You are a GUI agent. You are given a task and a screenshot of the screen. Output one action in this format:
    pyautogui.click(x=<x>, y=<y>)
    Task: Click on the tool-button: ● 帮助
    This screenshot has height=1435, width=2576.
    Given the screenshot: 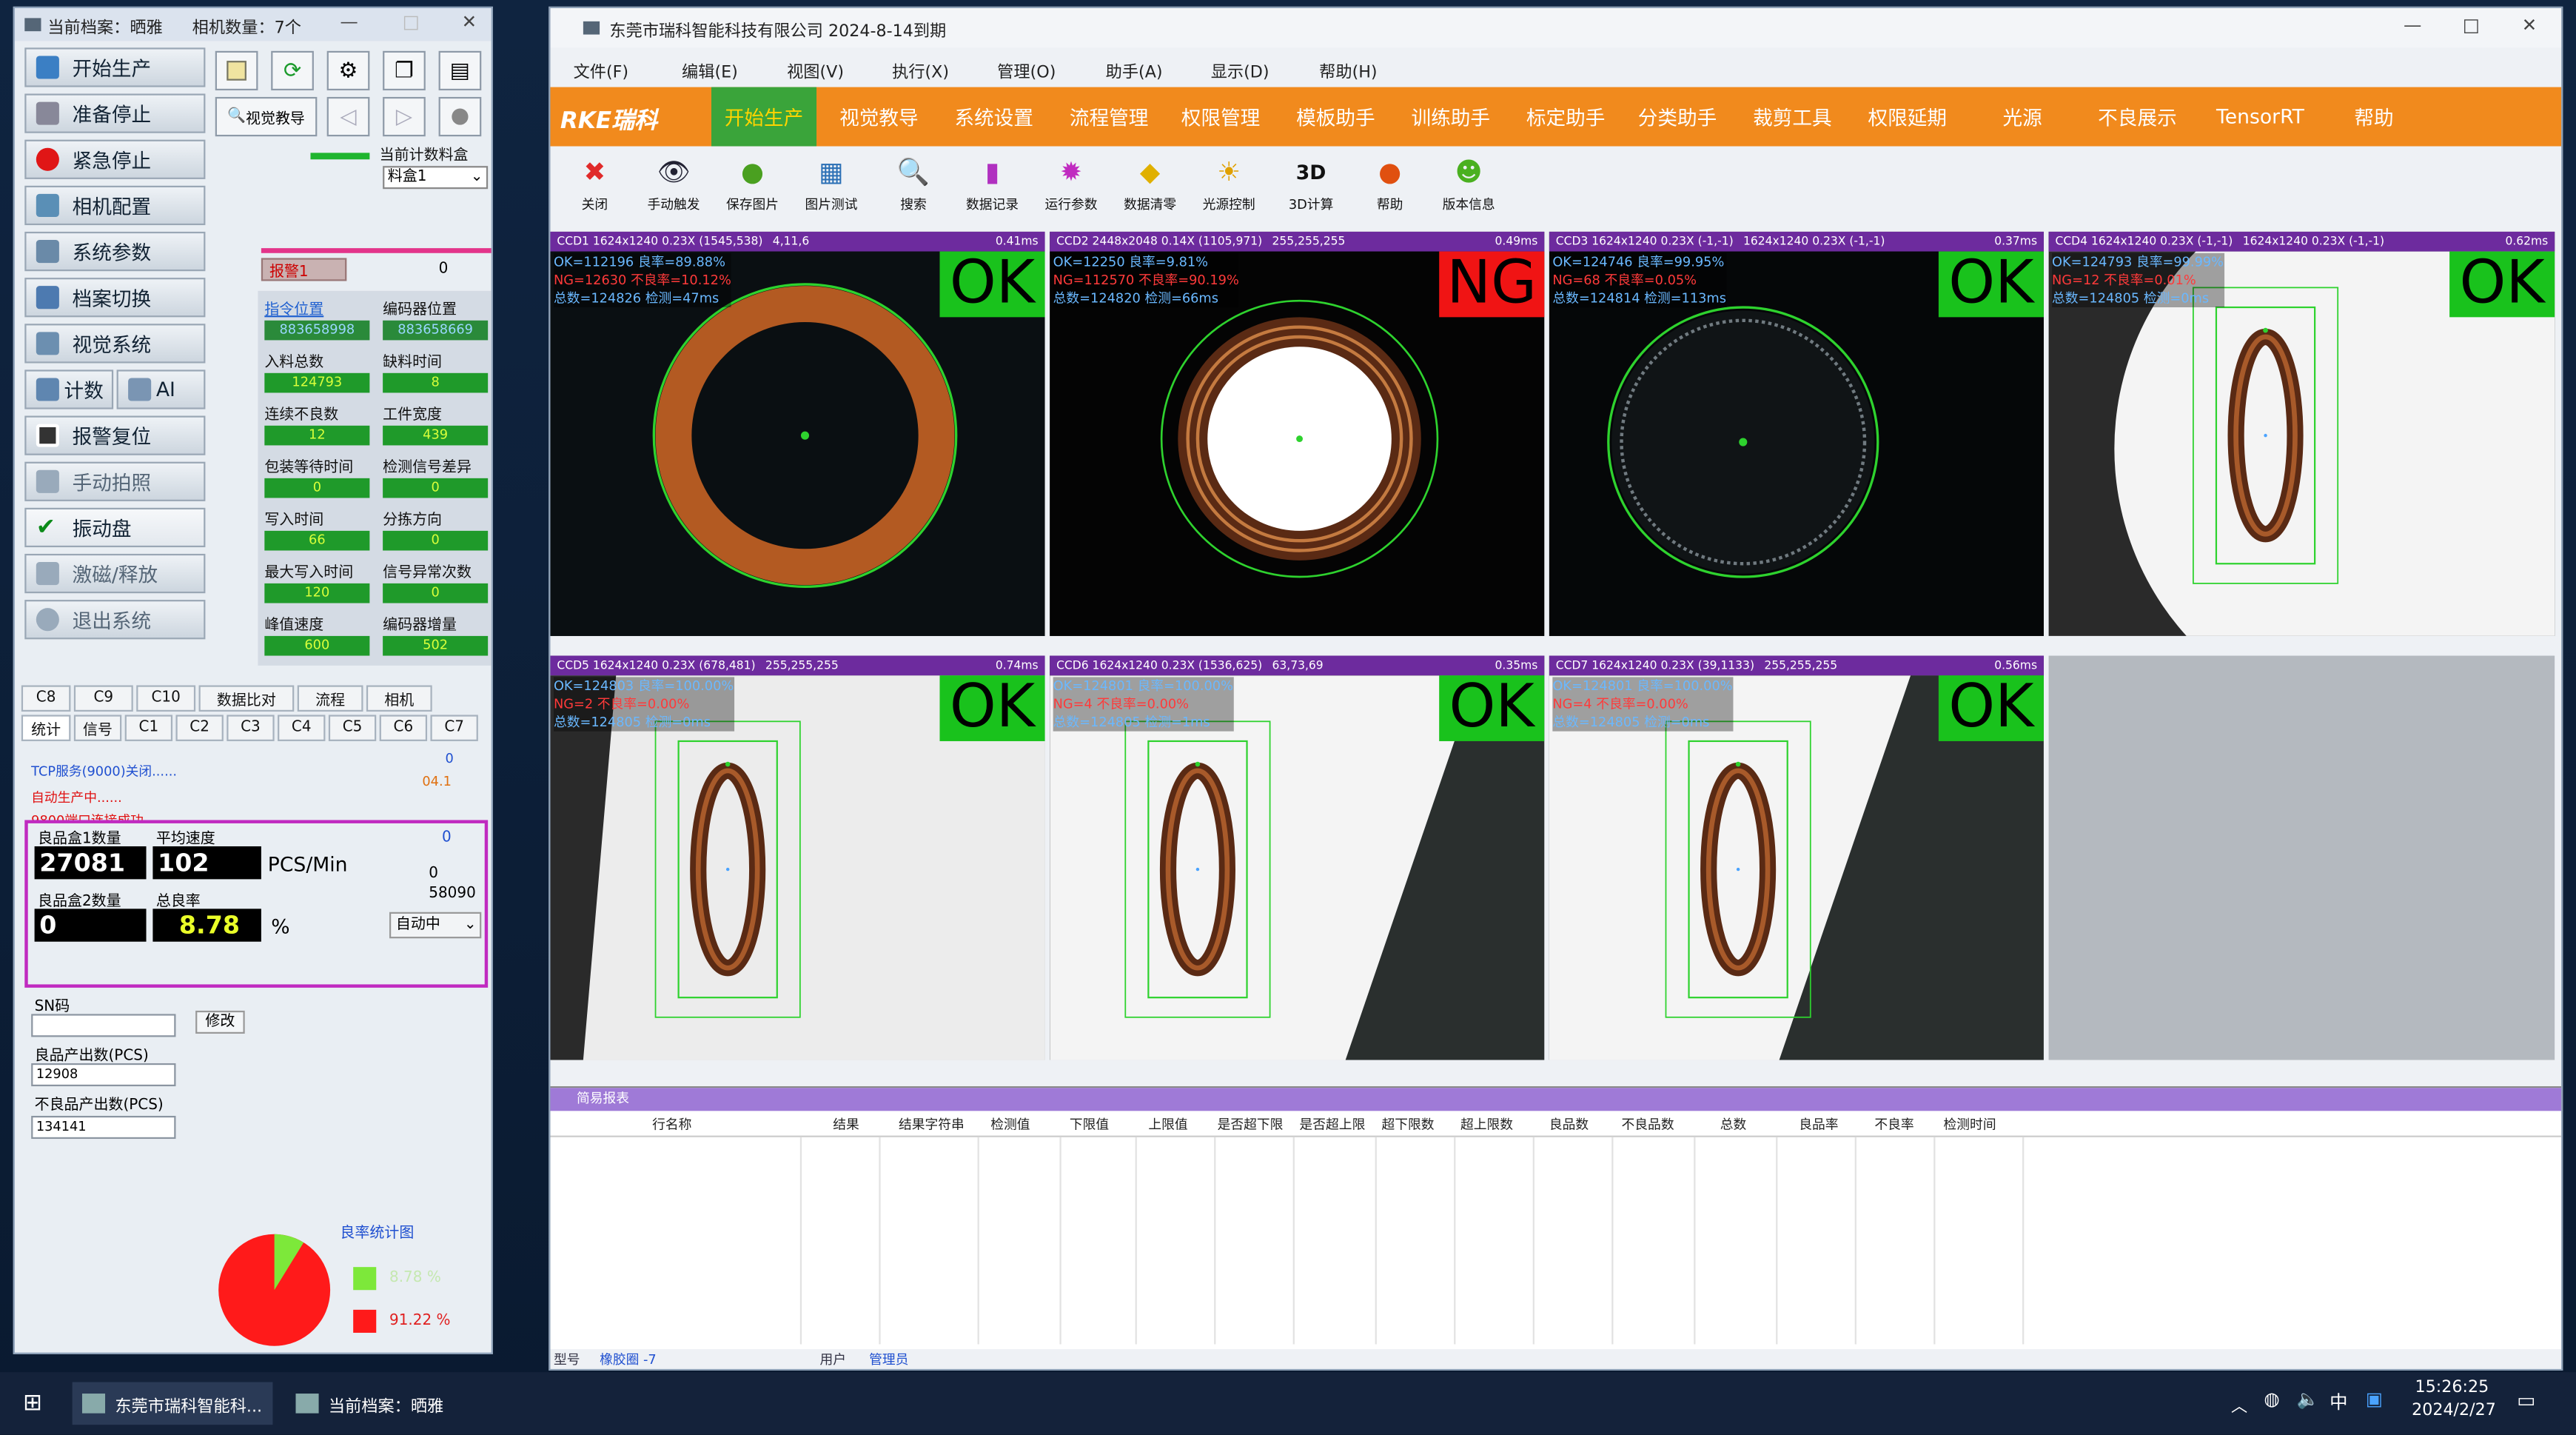 What is the action you would take?
    pyautogui.click(x=1390, y=185)
    